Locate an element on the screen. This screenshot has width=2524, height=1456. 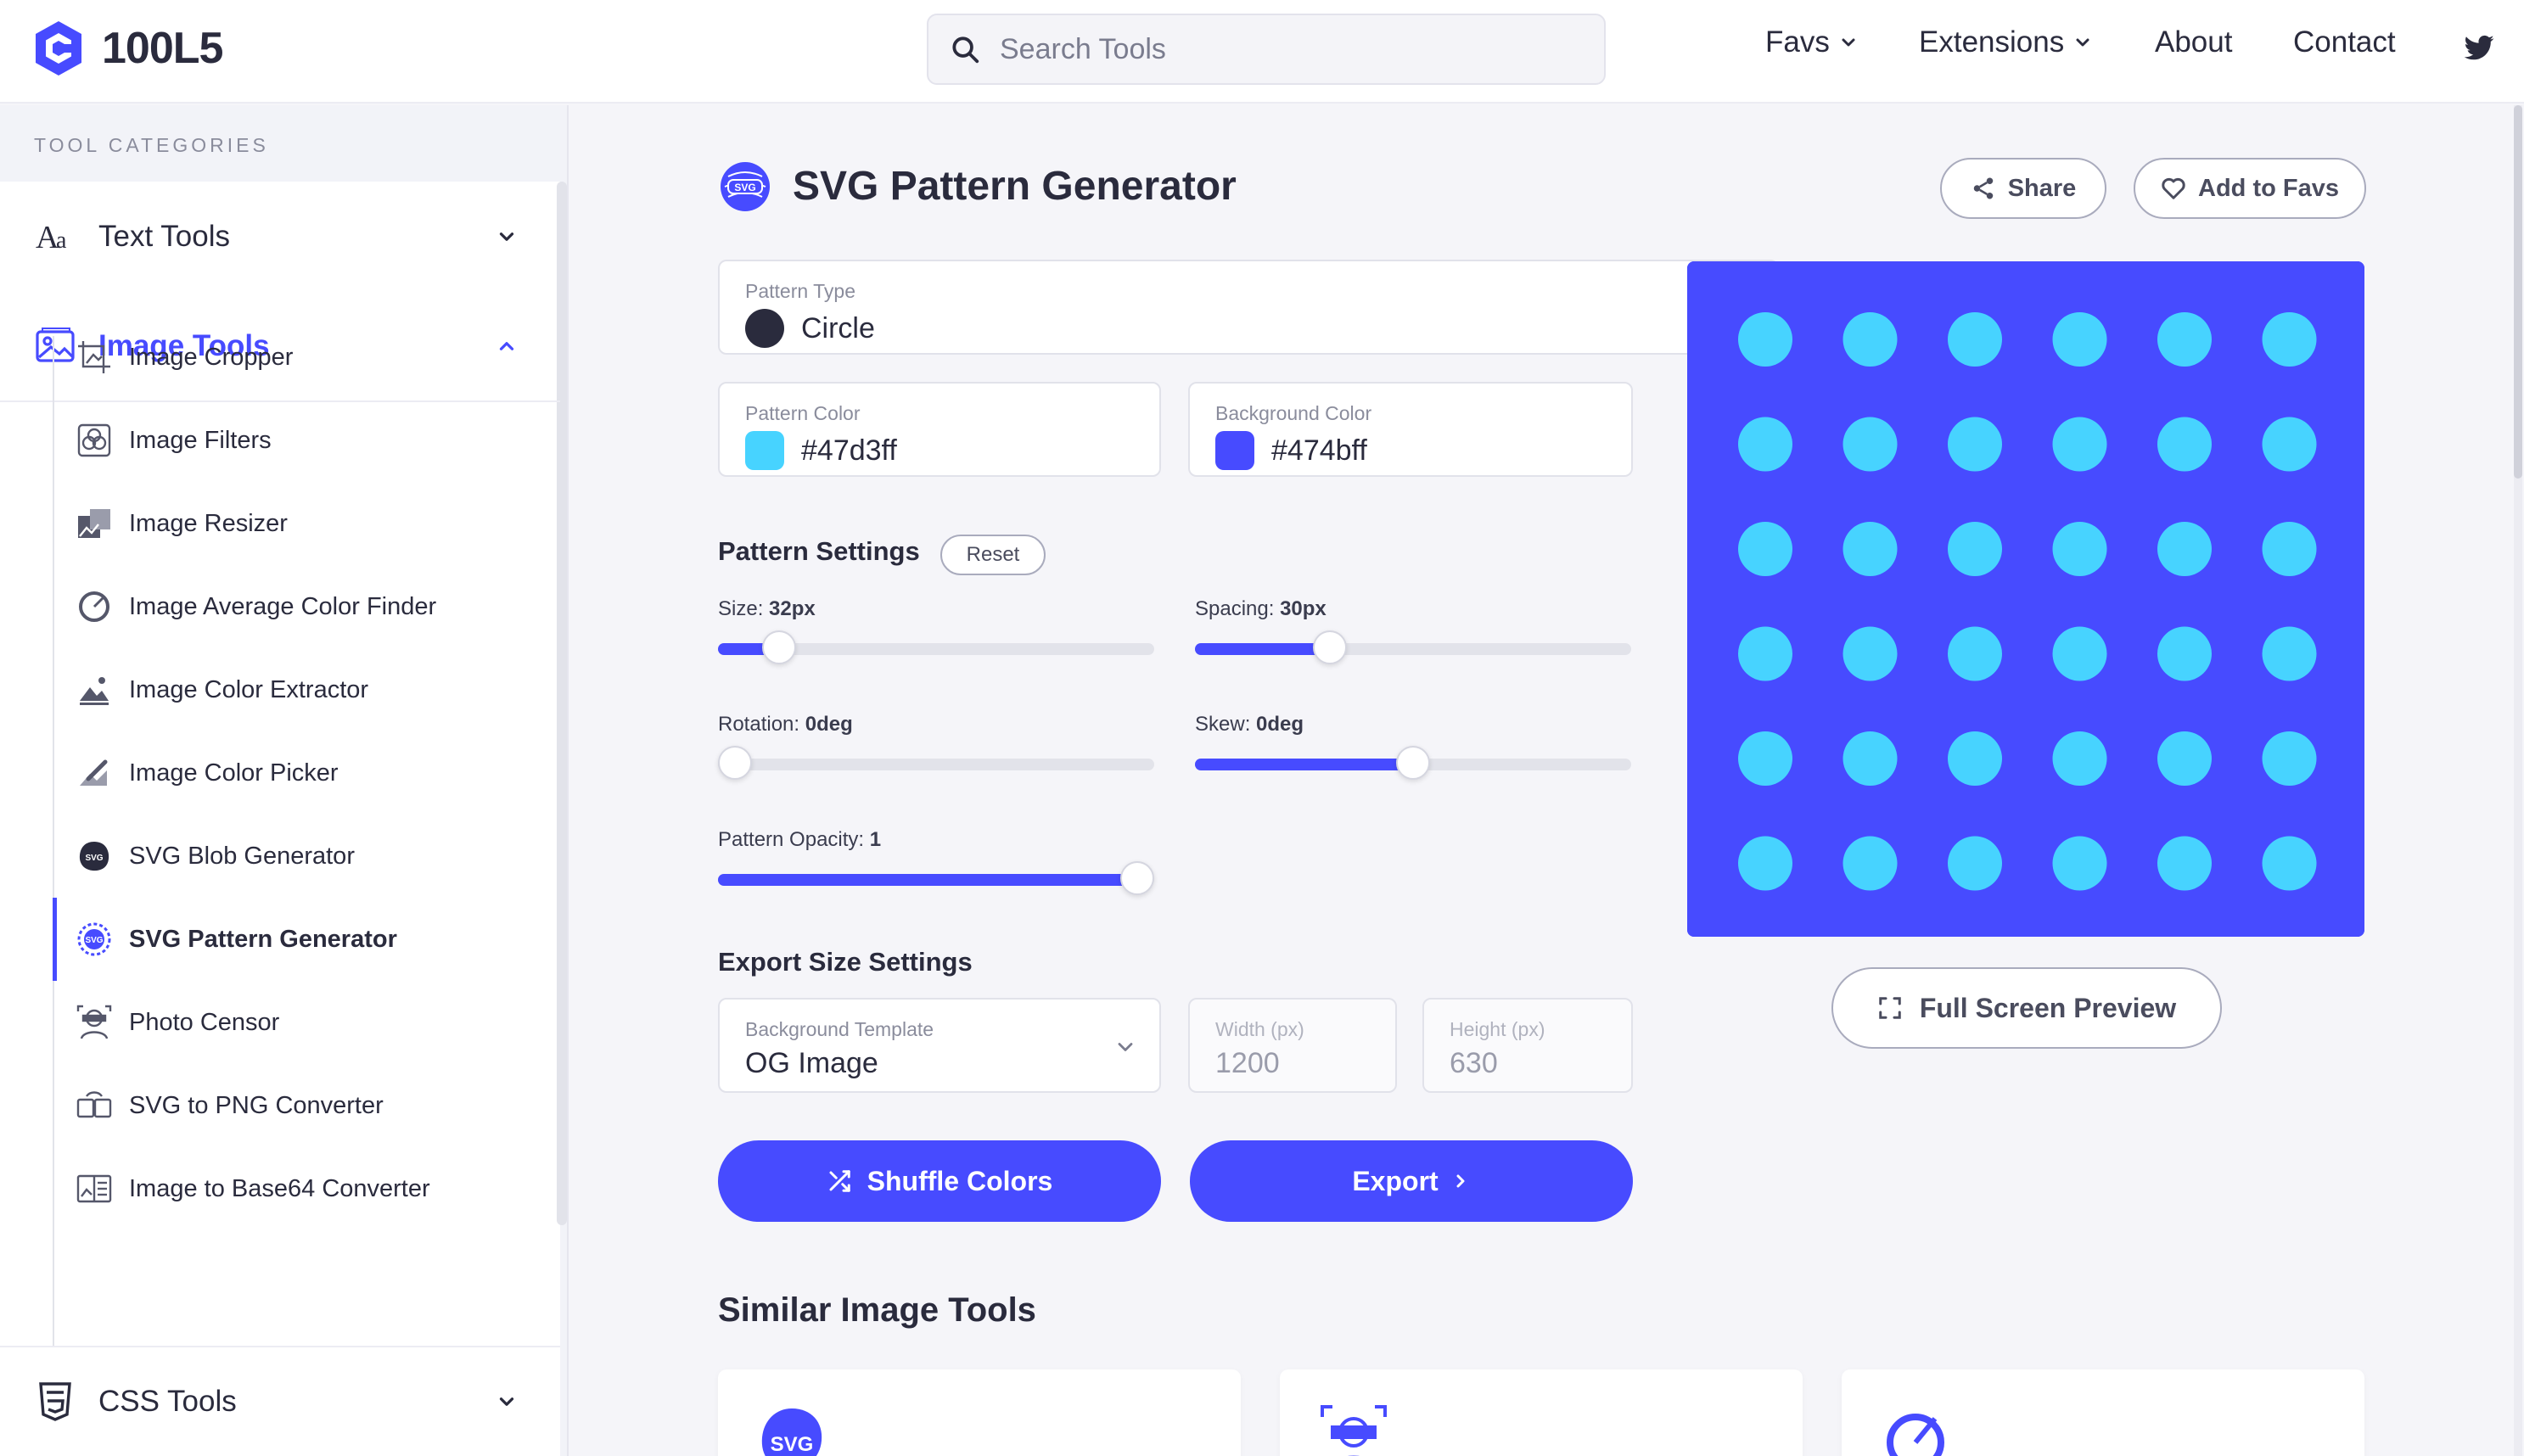
sidebar-item-label: Image Filters is located at coordinates (200, 440).